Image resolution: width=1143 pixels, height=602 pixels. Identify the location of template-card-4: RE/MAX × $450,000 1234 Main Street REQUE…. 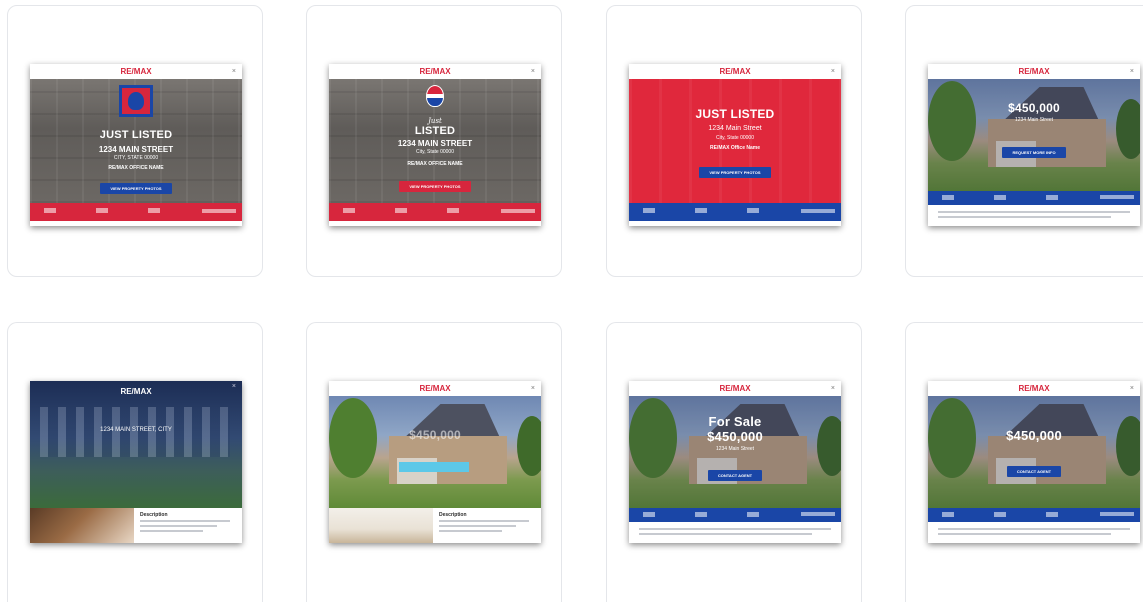
(1024, 141).